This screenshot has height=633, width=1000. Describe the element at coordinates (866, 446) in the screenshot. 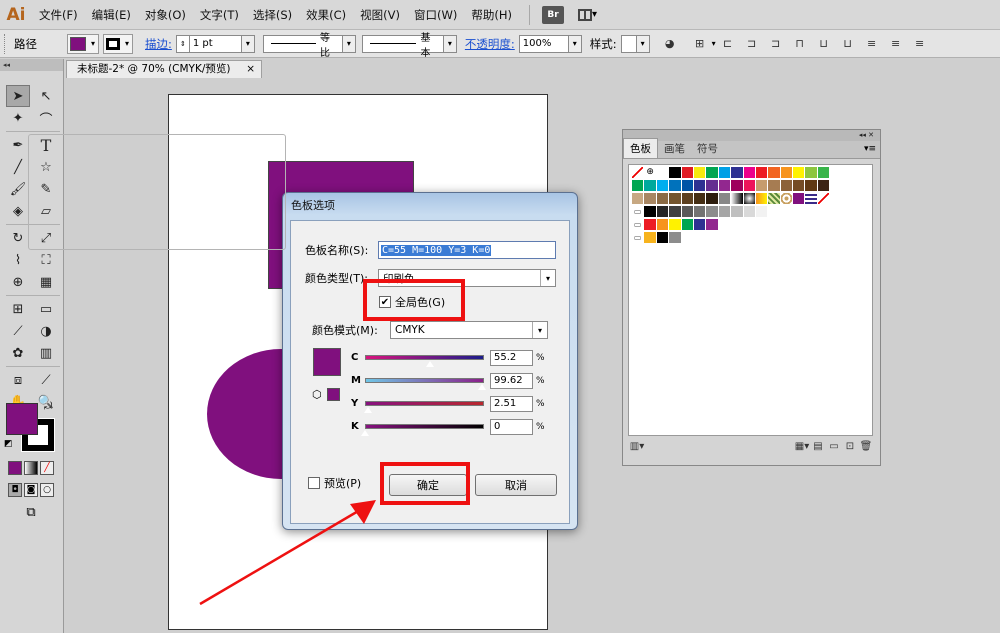

I see `delete-swatch-icon: 🗑` at that location.